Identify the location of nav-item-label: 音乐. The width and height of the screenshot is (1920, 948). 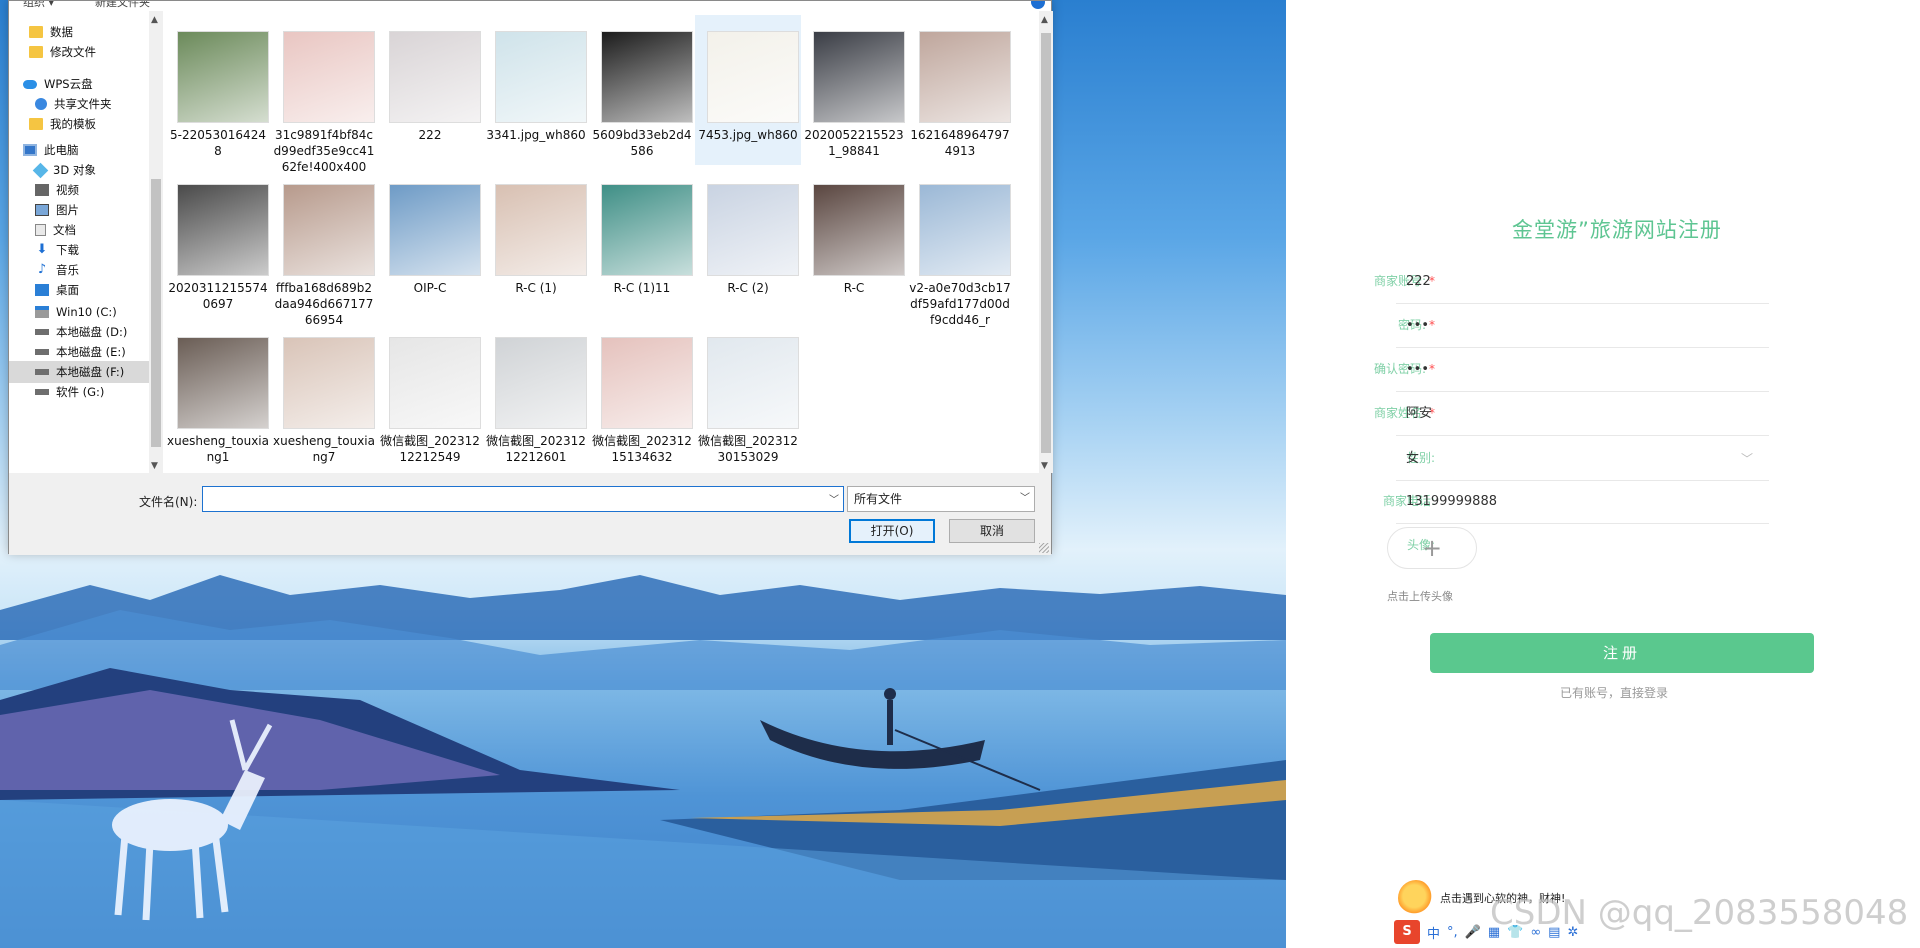
(67, 270).